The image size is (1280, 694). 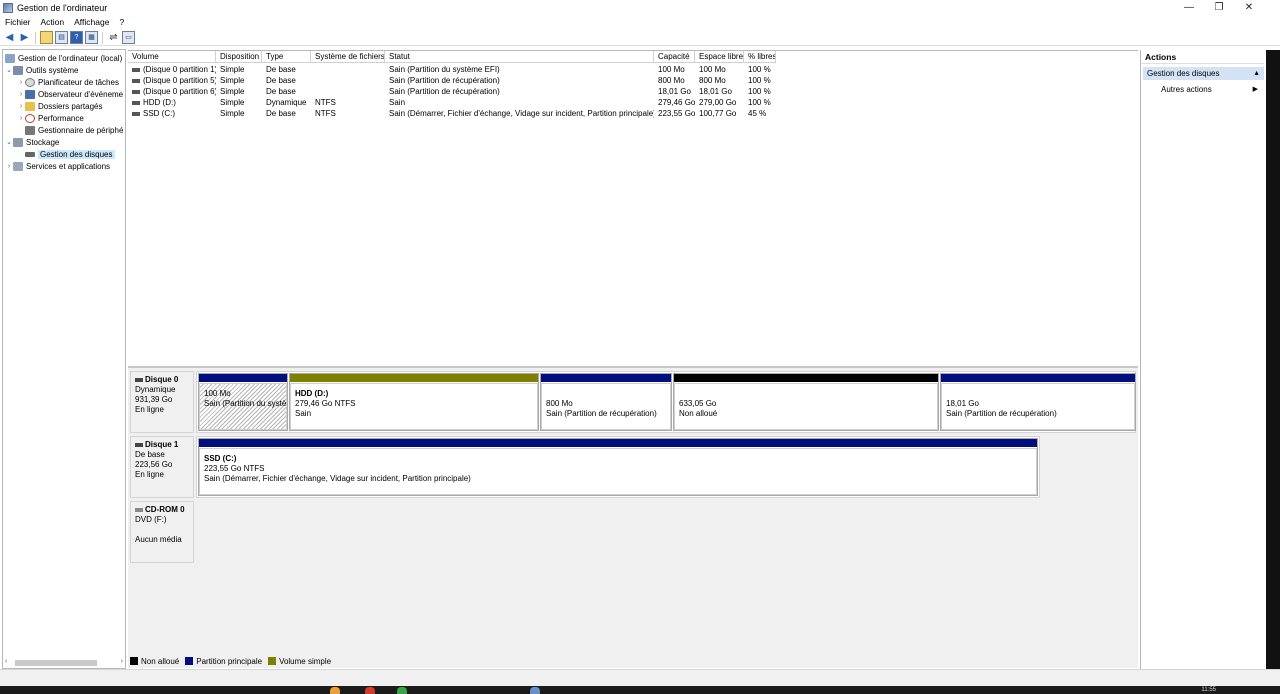 I want to click on tree-storage: ⌄ Stockage, so click(x=32, y=142).